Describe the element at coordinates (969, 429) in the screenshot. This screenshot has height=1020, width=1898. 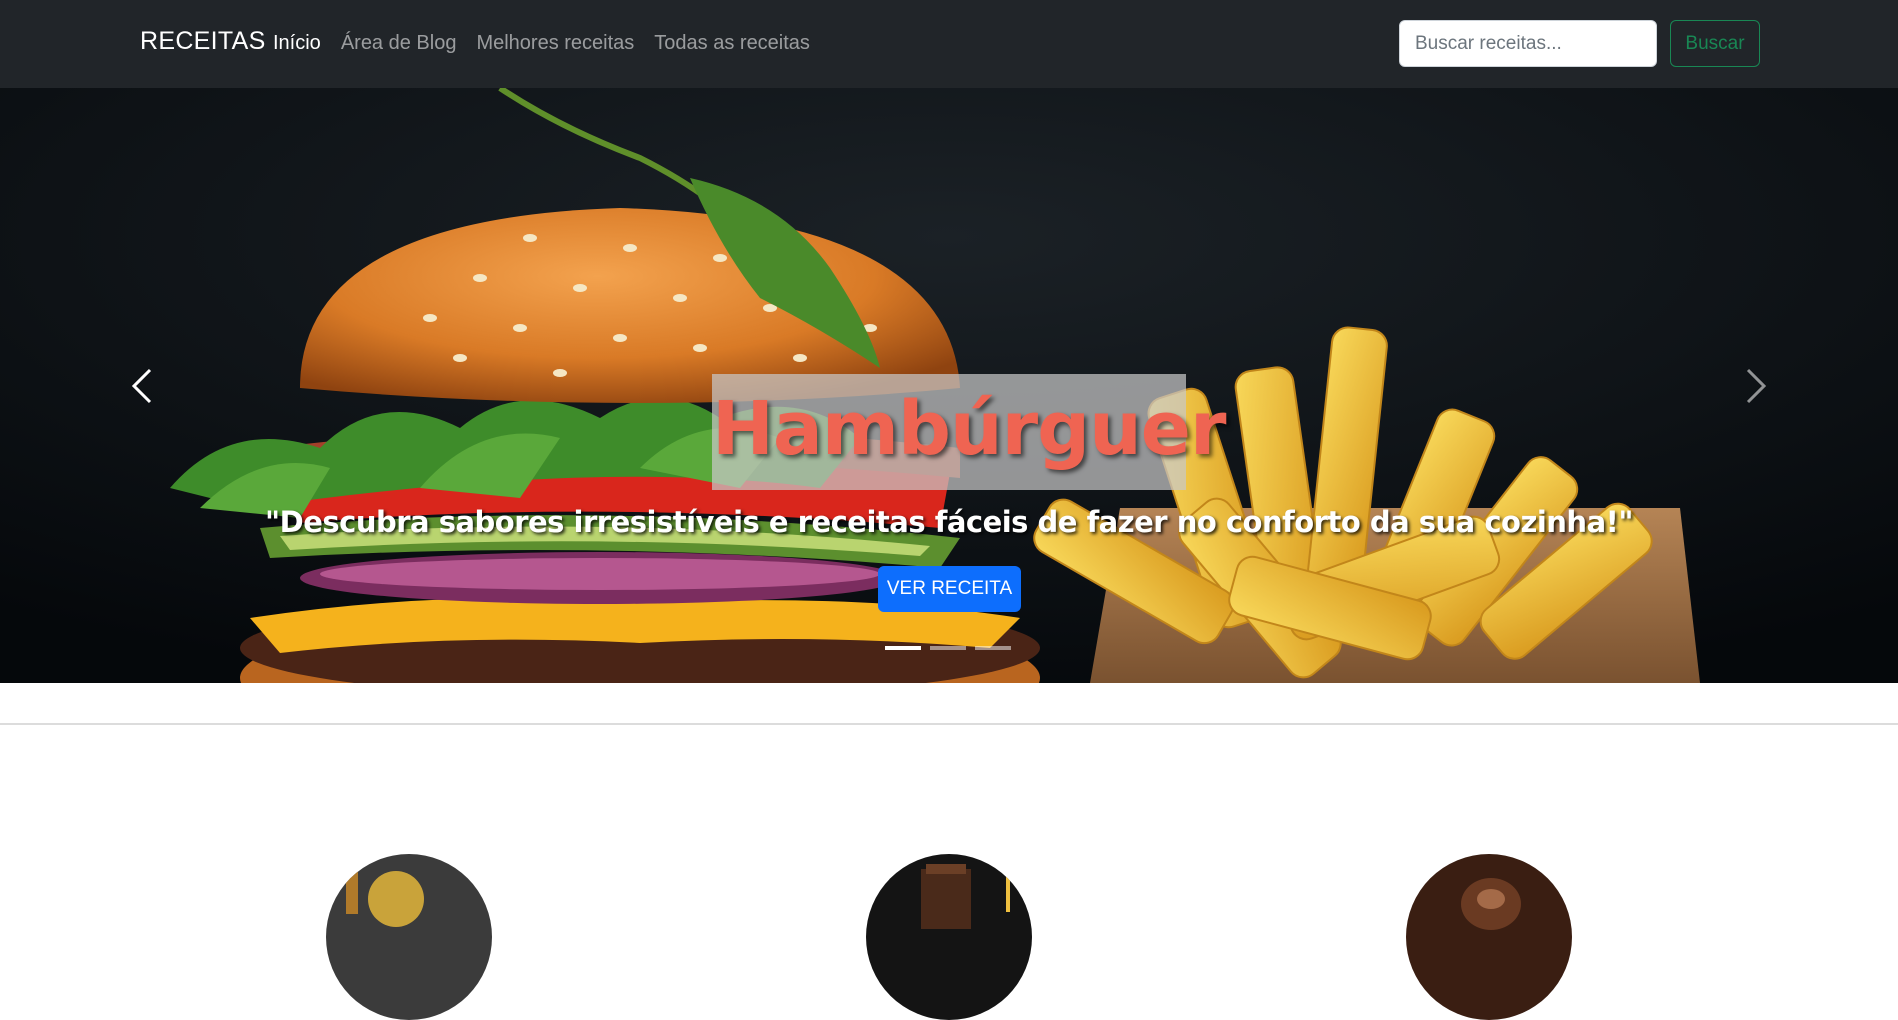
I see `carousel-title: Hambúrguer` at that location.